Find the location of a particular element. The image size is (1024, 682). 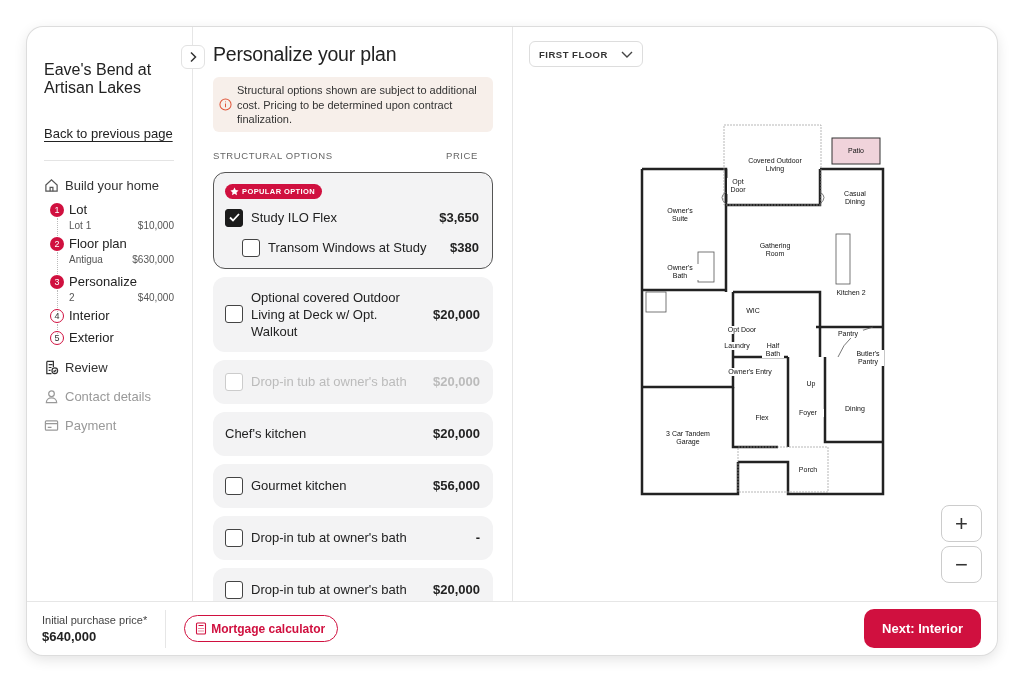

step-price: $40,000 is located at coordinates (155, 297).